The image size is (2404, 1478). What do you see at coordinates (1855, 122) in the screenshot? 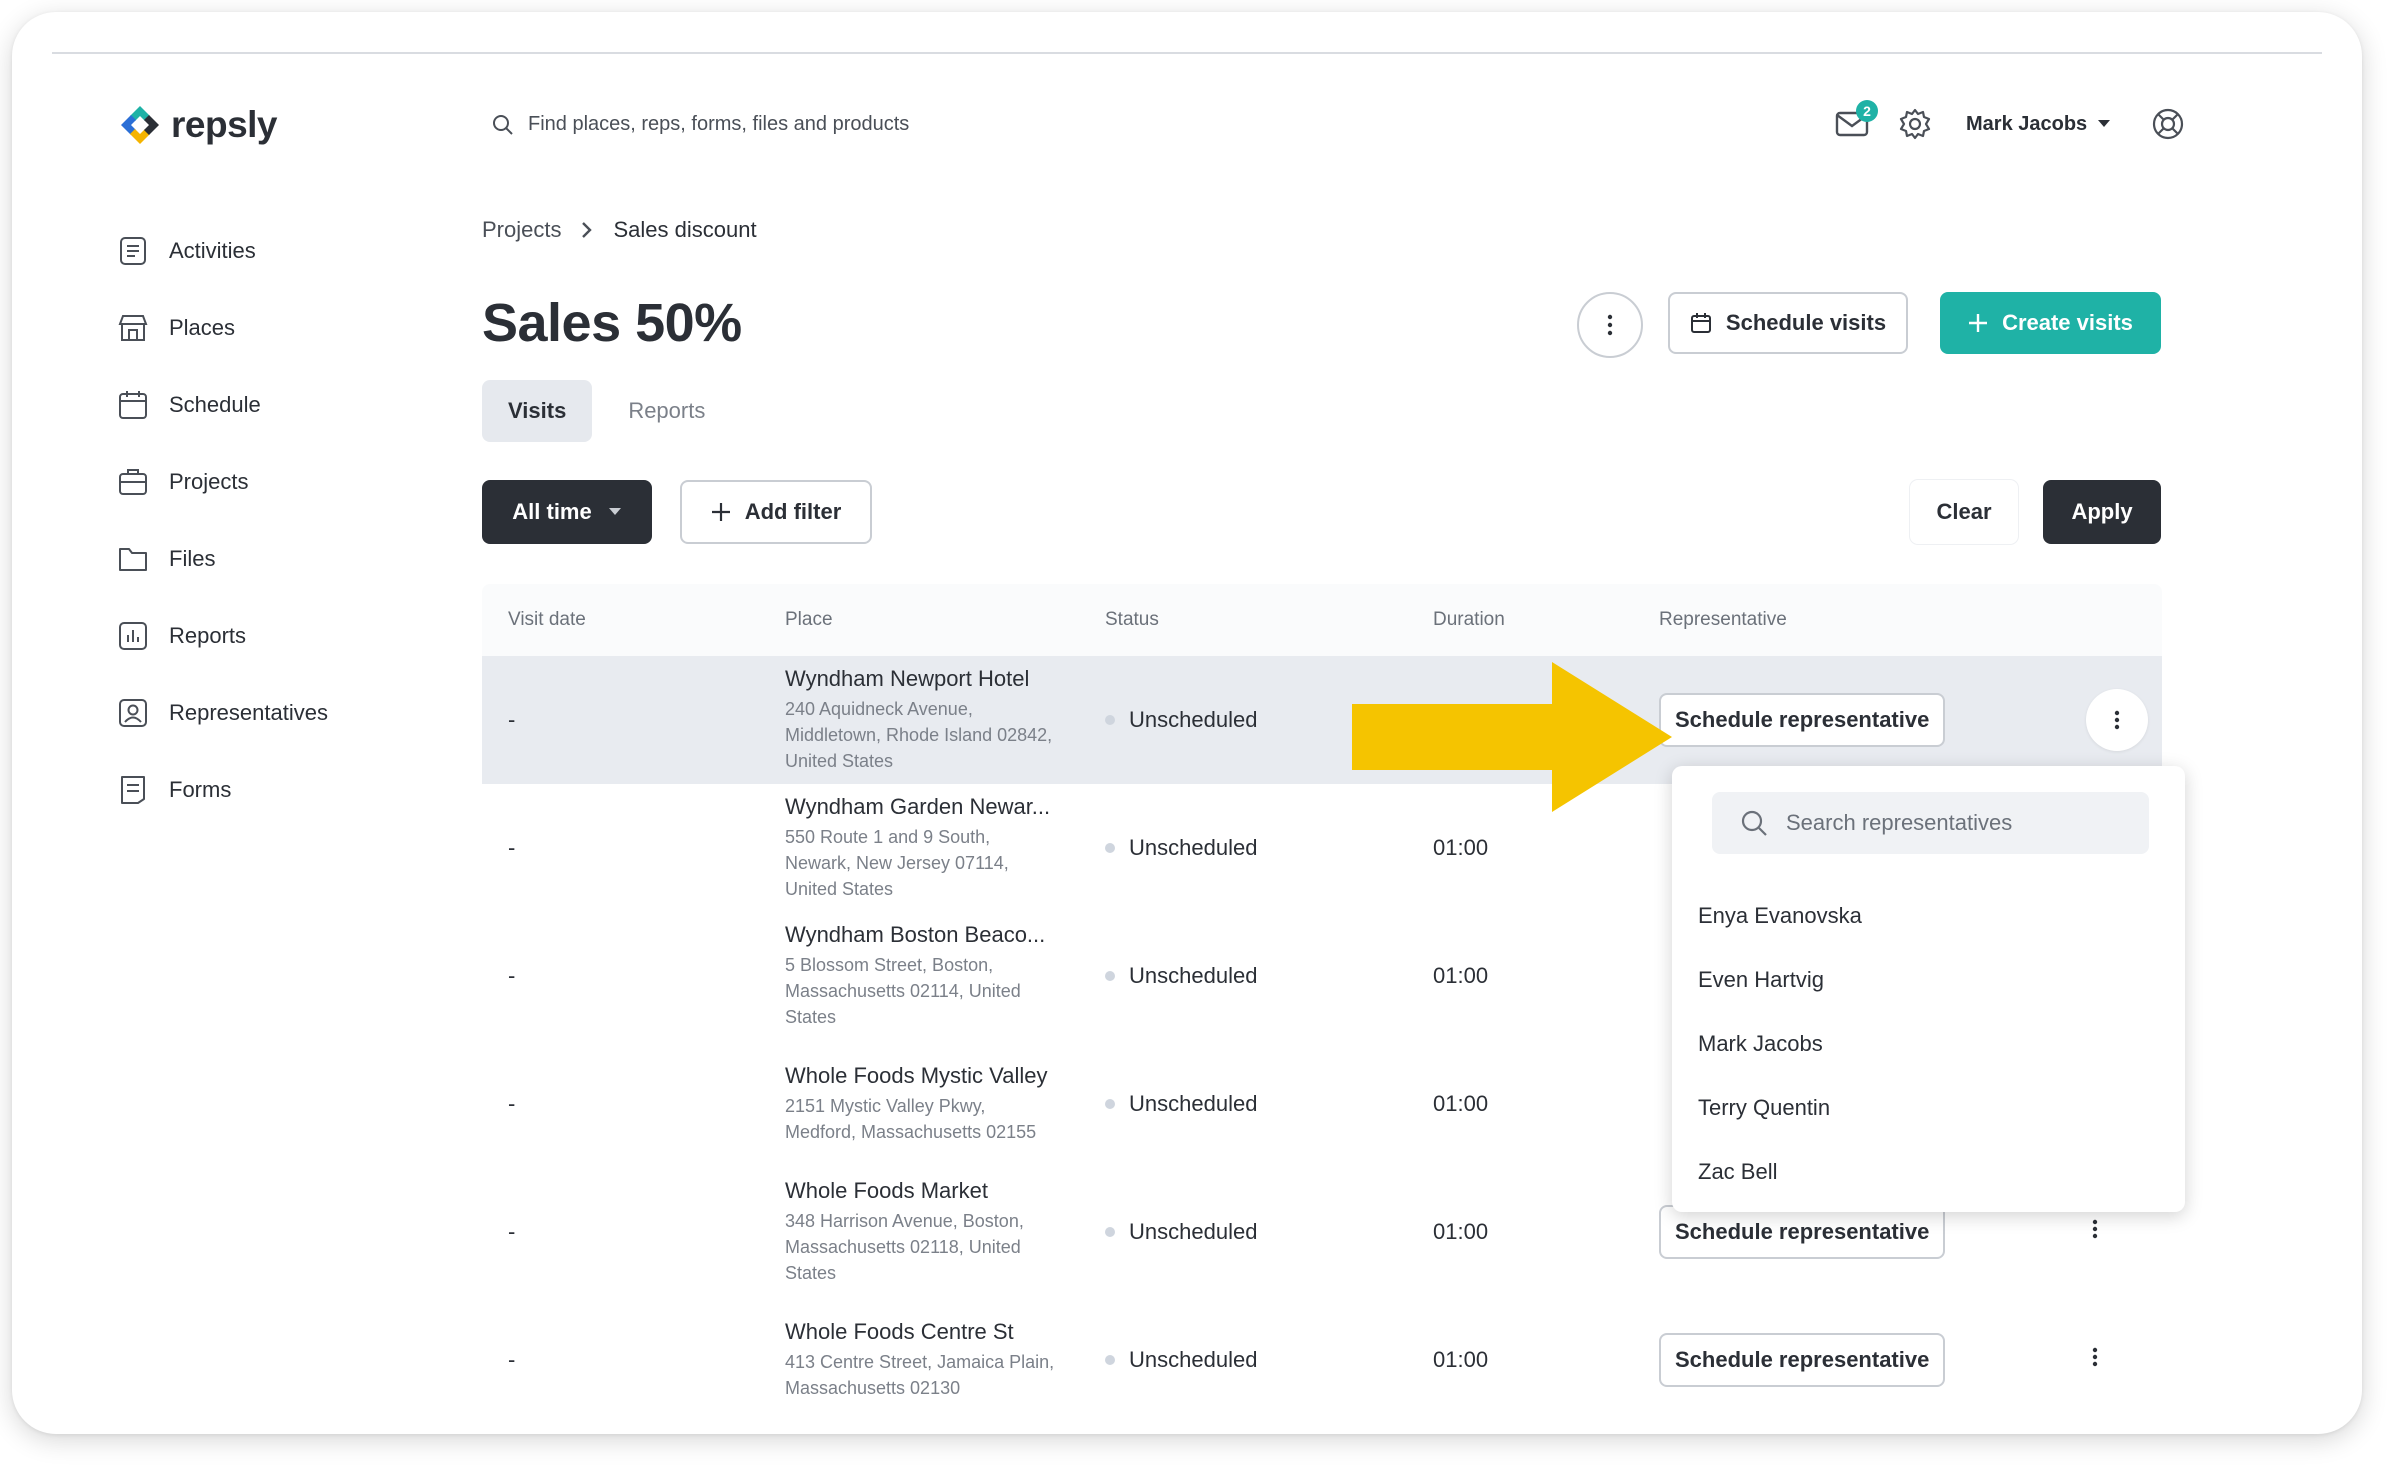
I see `inbox-button: 2` at bounding box center [1855, 122].